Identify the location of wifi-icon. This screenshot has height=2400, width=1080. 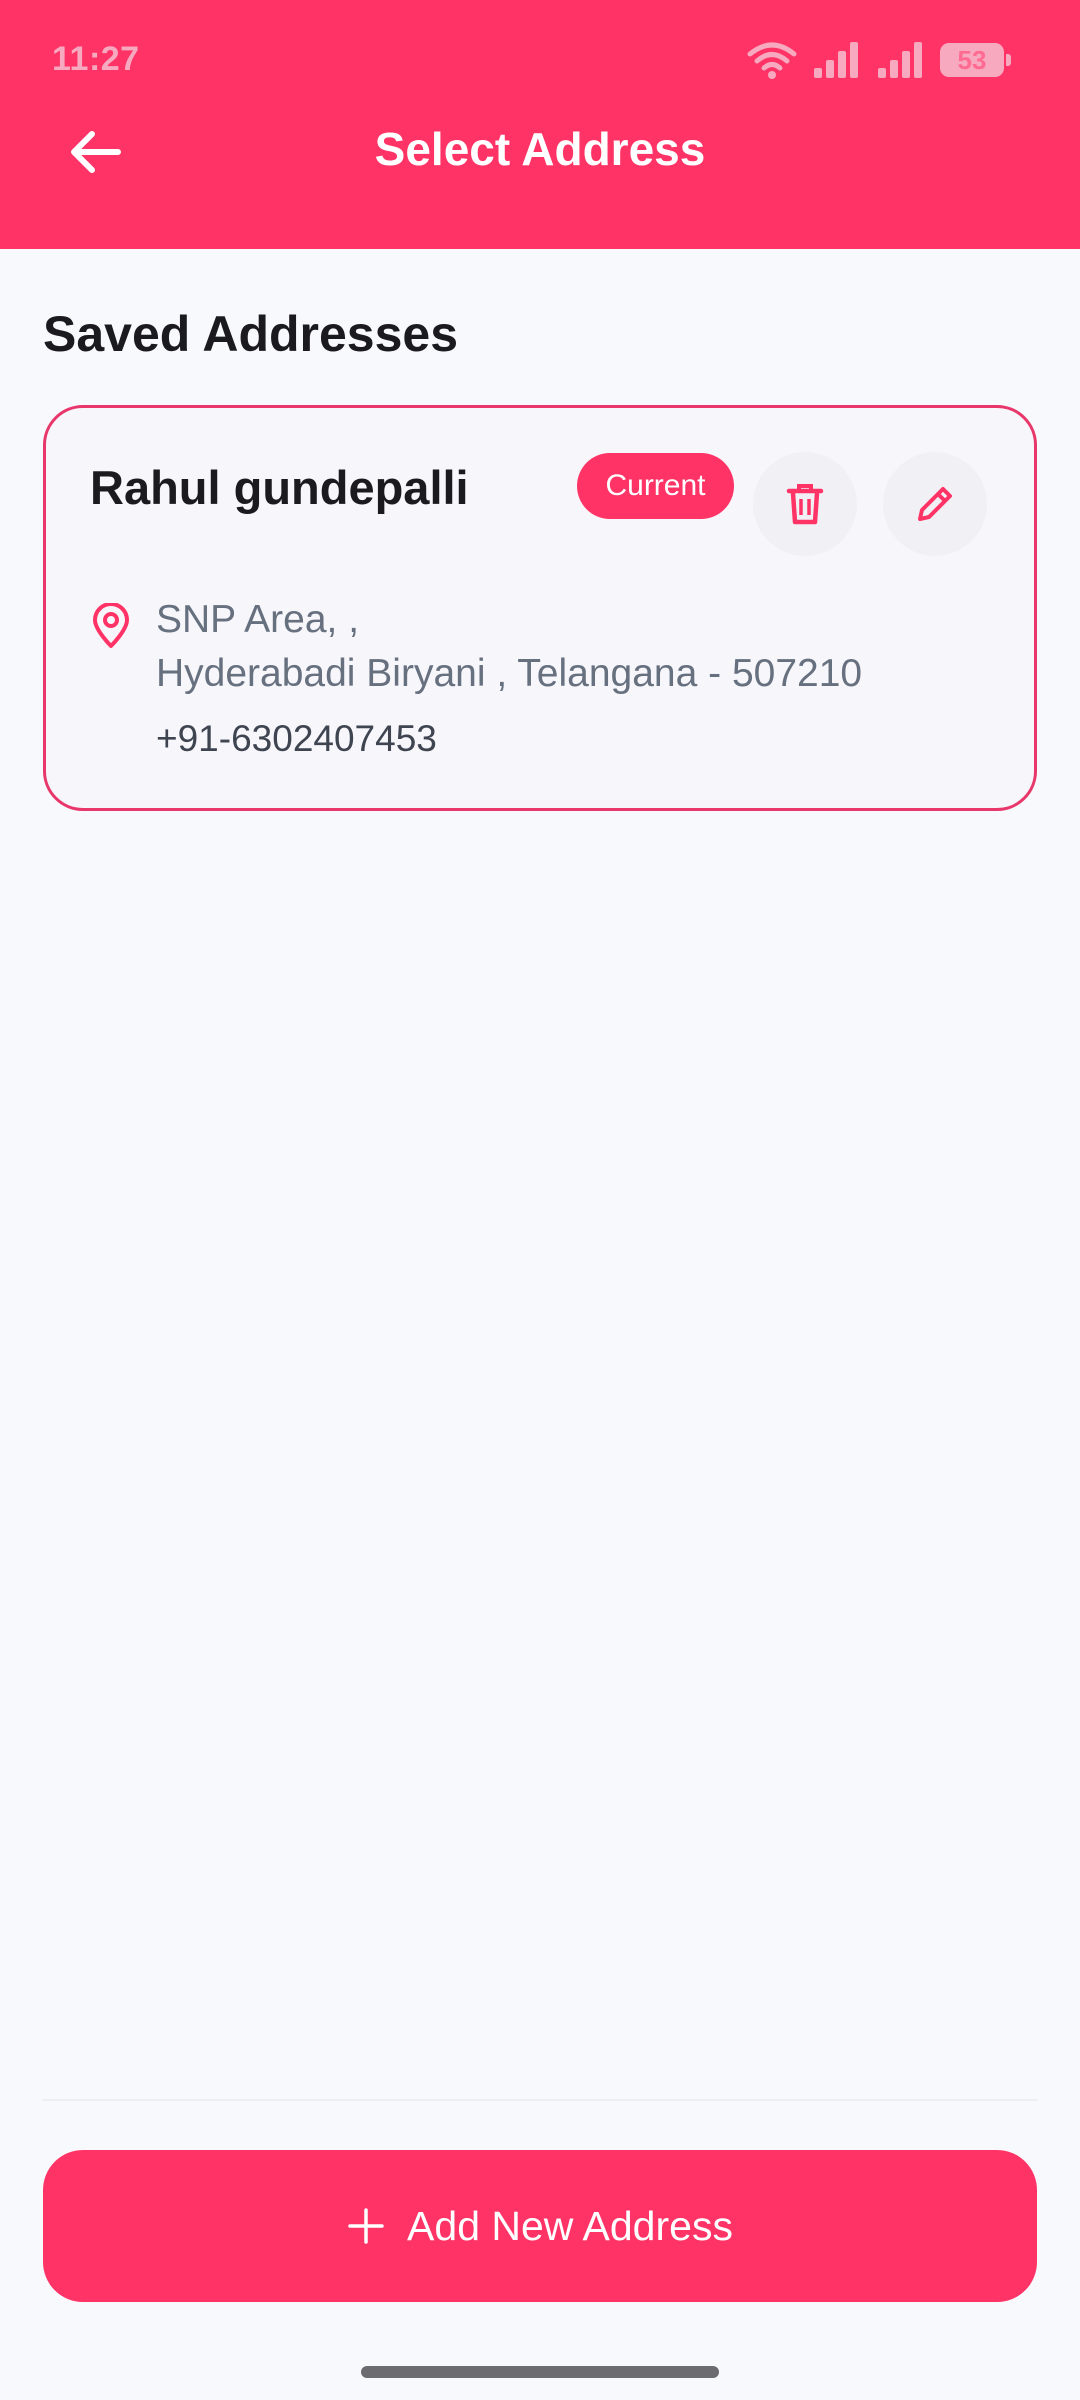
(772, 60).